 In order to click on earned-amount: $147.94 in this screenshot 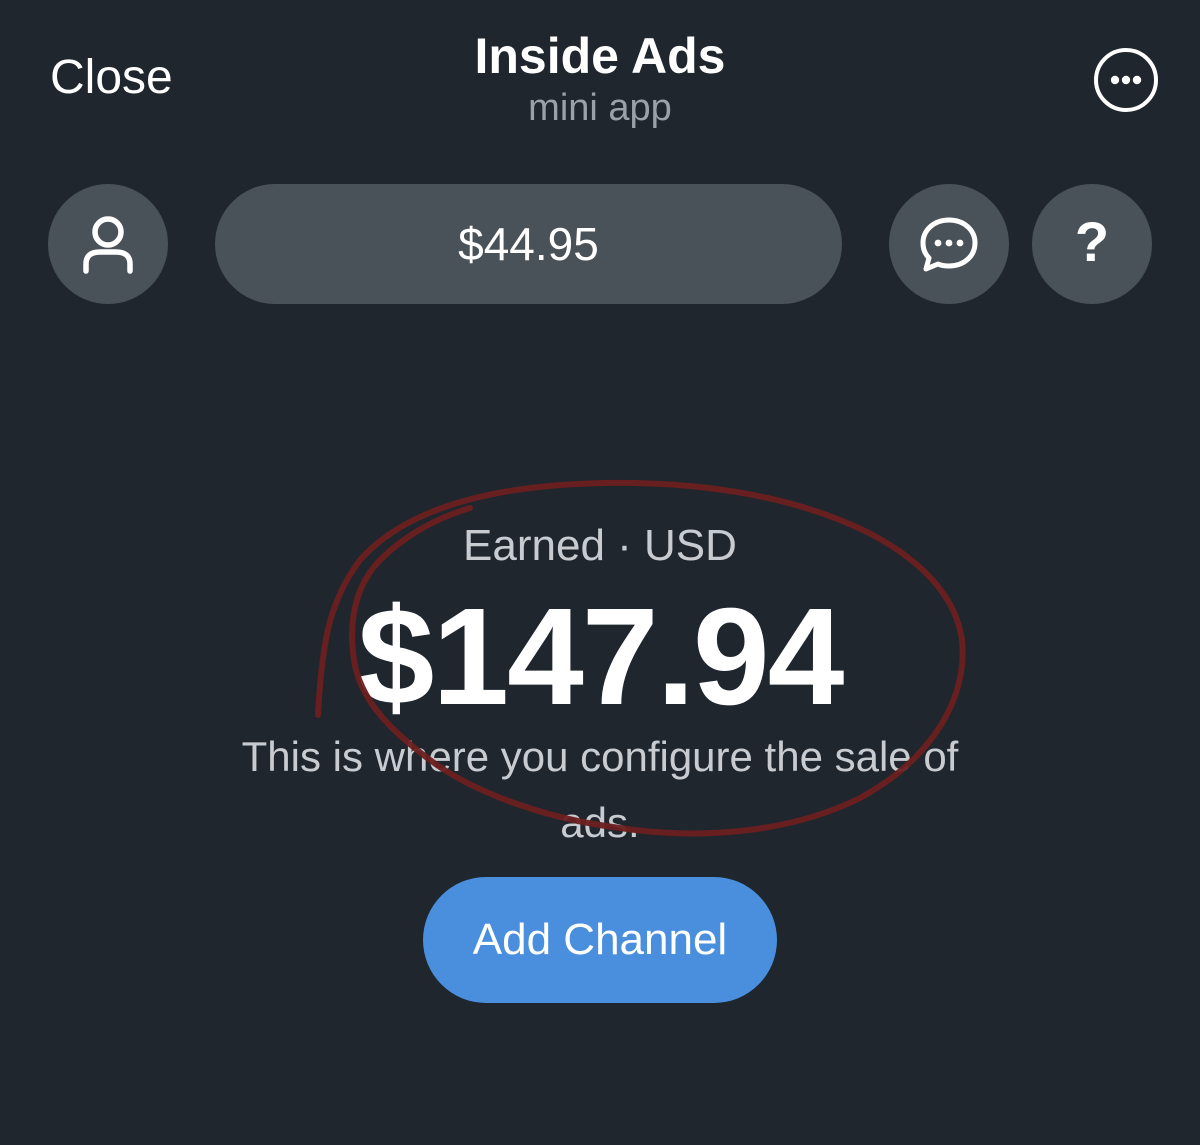, I will do `click(601, 657)`.